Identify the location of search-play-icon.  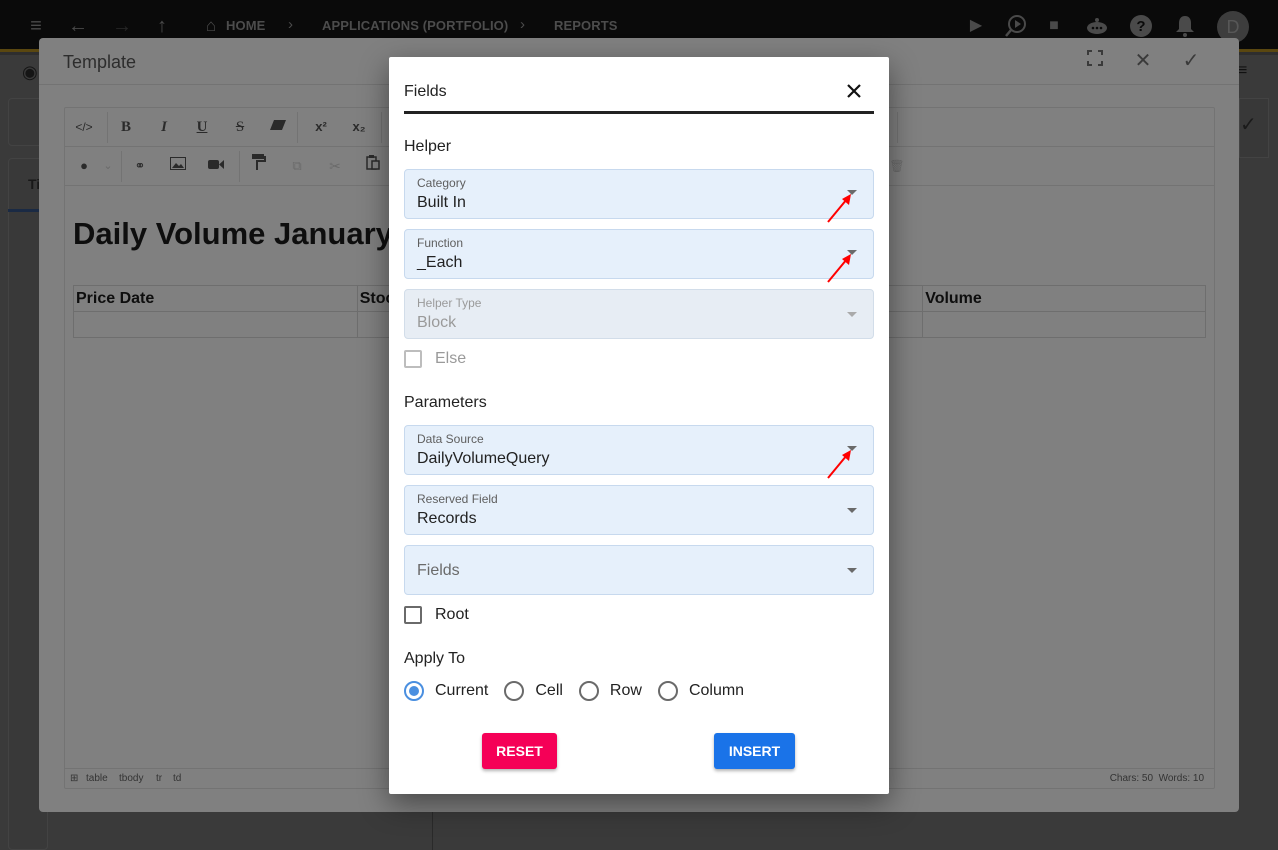
(1016, 26).